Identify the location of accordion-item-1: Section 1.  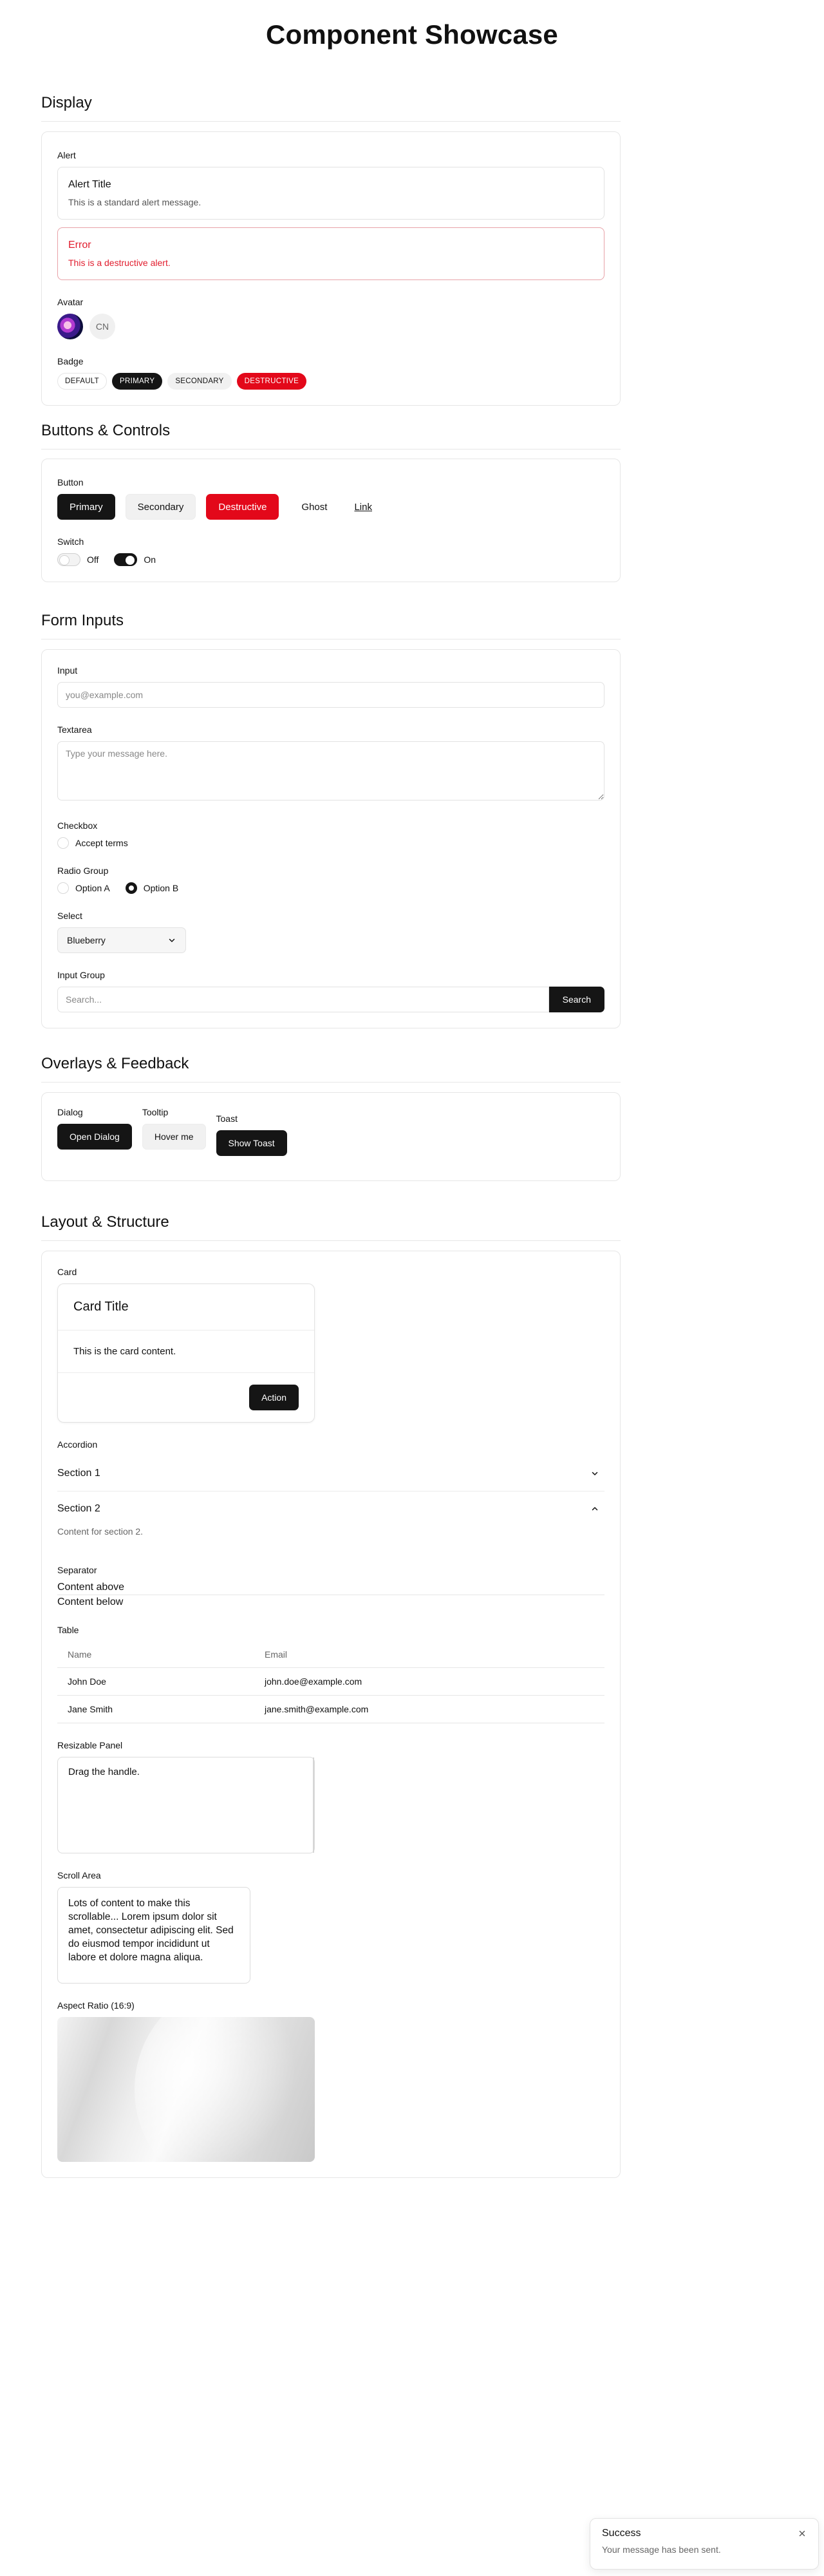
(330, 1474).